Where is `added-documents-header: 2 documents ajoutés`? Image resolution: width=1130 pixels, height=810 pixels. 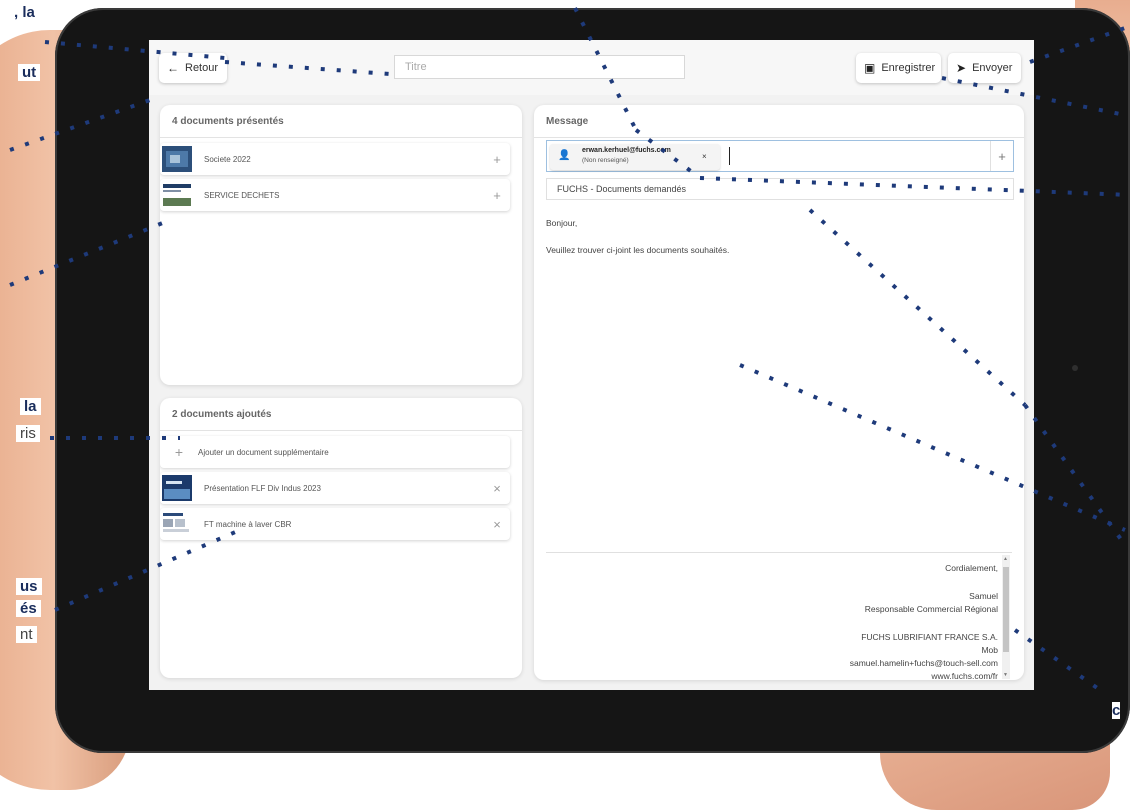
added-documents-header: 2 documents ajoutés is located at coordinates (341, 414).